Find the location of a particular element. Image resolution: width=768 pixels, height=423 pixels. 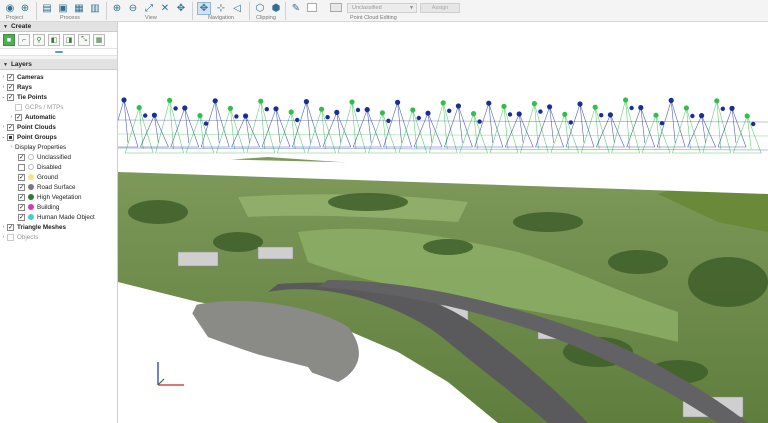

layer-objects-checkbox is located at coordinates (10, 237).